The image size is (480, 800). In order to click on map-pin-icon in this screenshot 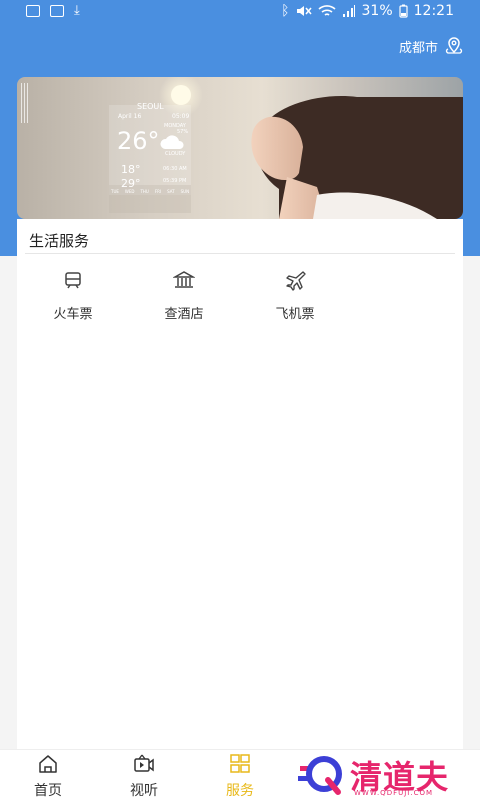, I will do `click(454, 45)`.